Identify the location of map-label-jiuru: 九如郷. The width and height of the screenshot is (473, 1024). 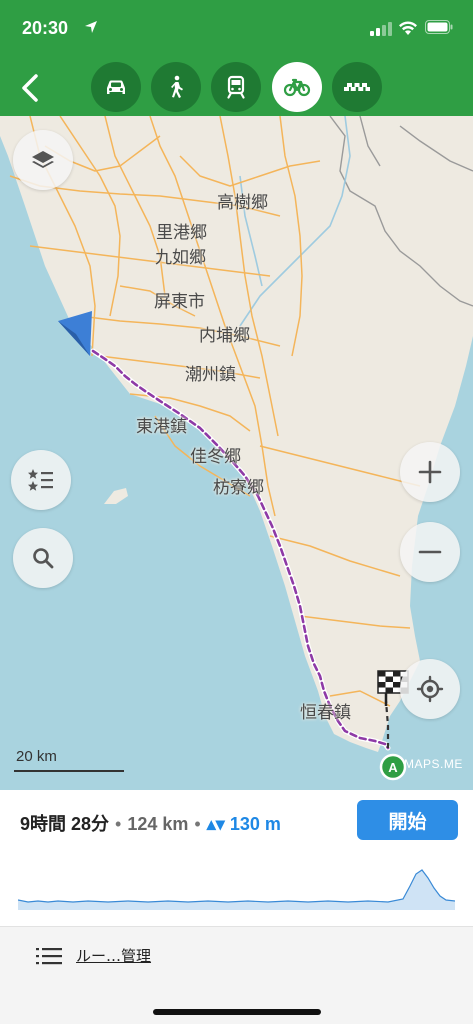
(180, 258).